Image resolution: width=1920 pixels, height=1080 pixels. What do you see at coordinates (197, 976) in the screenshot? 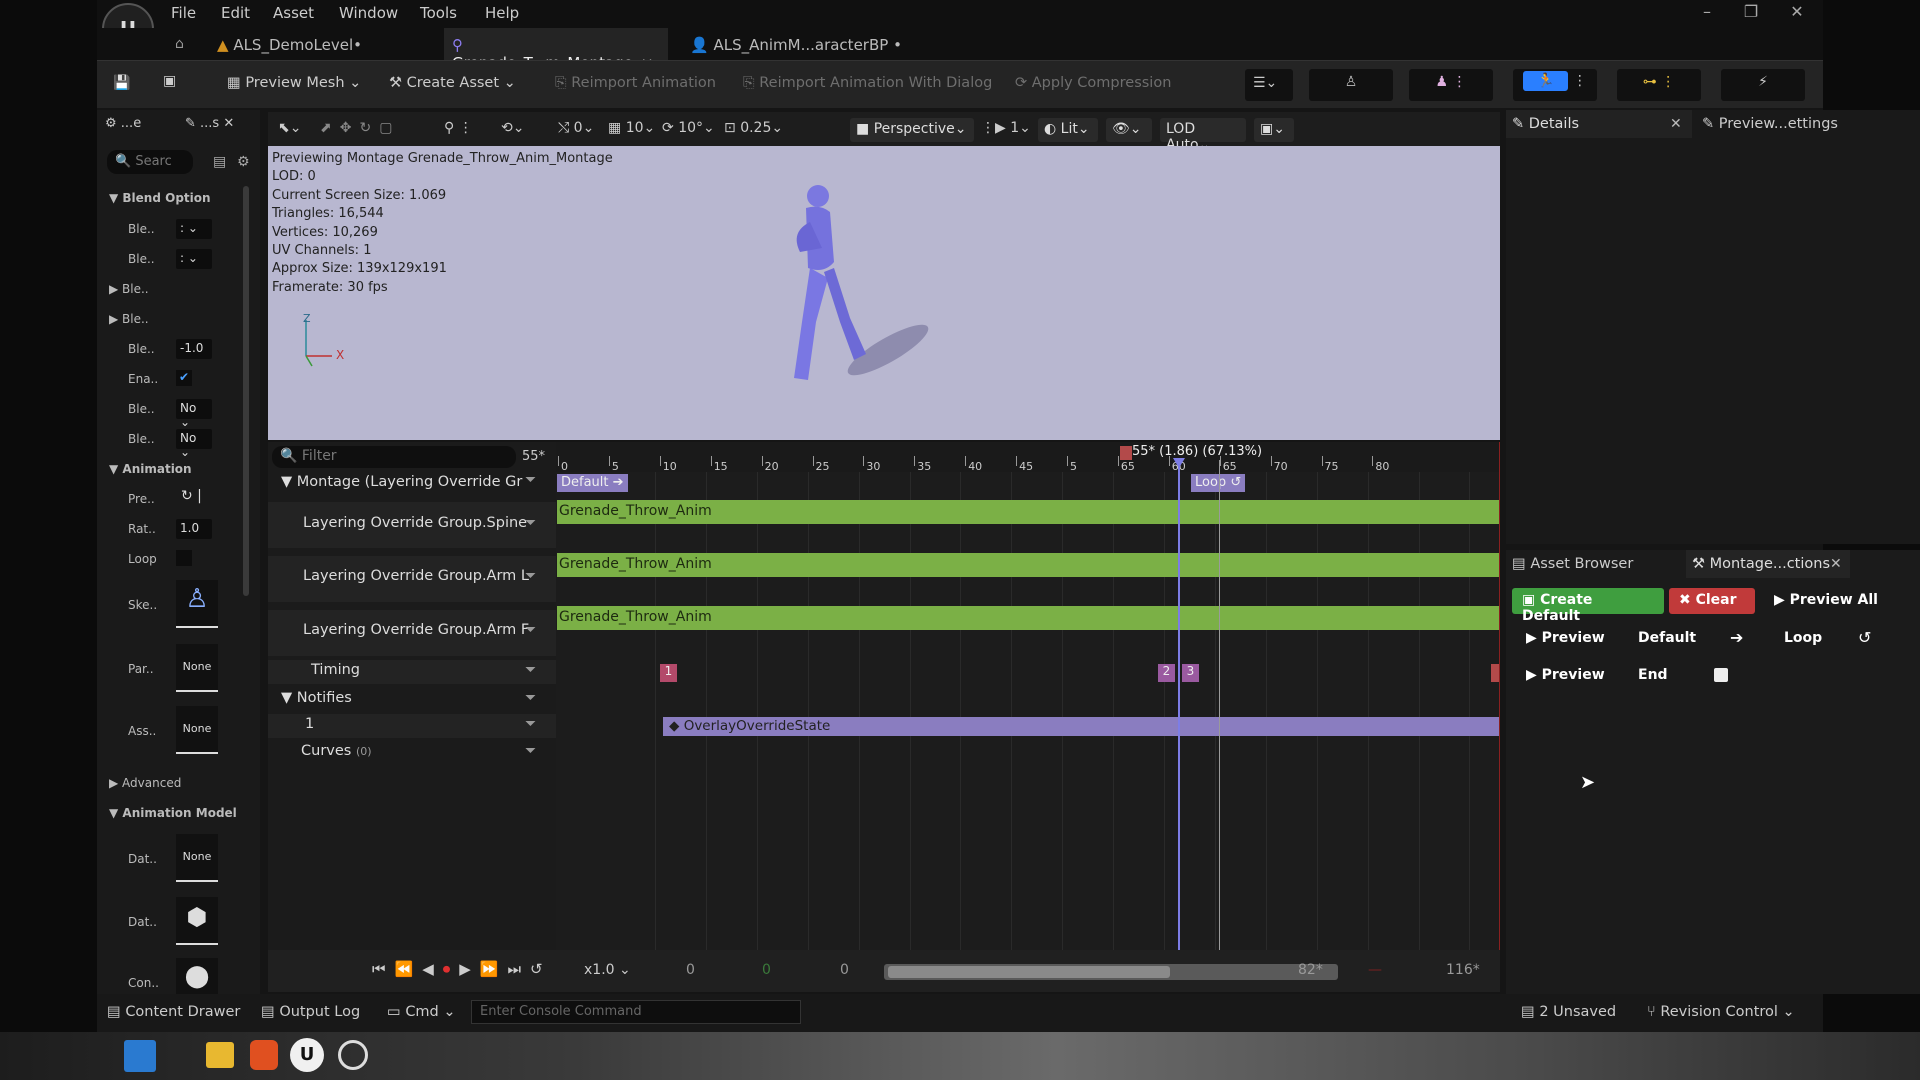
I see `con-thumbnail: ⬤` at bounding box center [197, 976].